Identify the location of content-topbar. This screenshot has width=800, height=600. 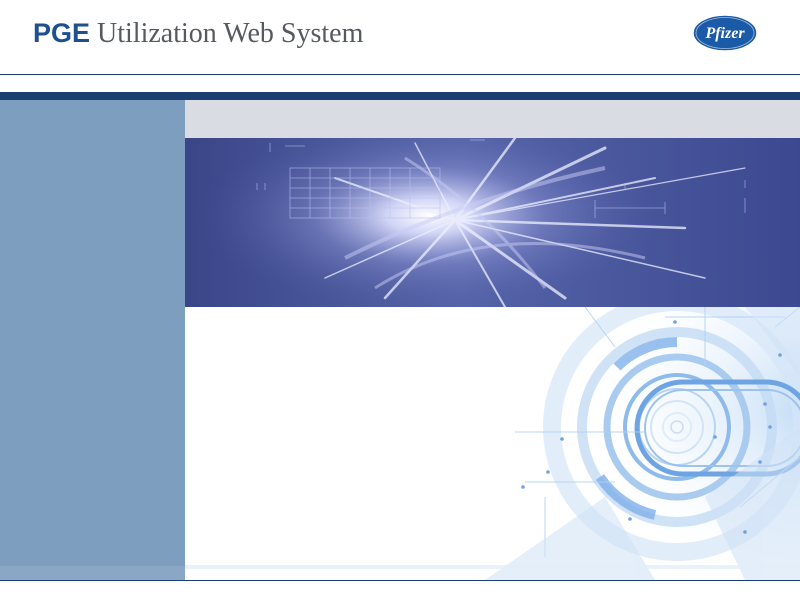
(492, 119).